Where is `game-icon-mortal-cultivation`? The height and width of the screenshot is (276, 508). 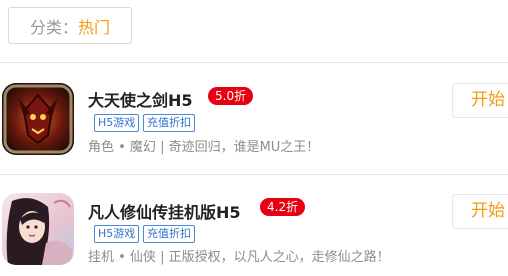
game-icon-mortal-cultivation is located at coordinates (38, 229).